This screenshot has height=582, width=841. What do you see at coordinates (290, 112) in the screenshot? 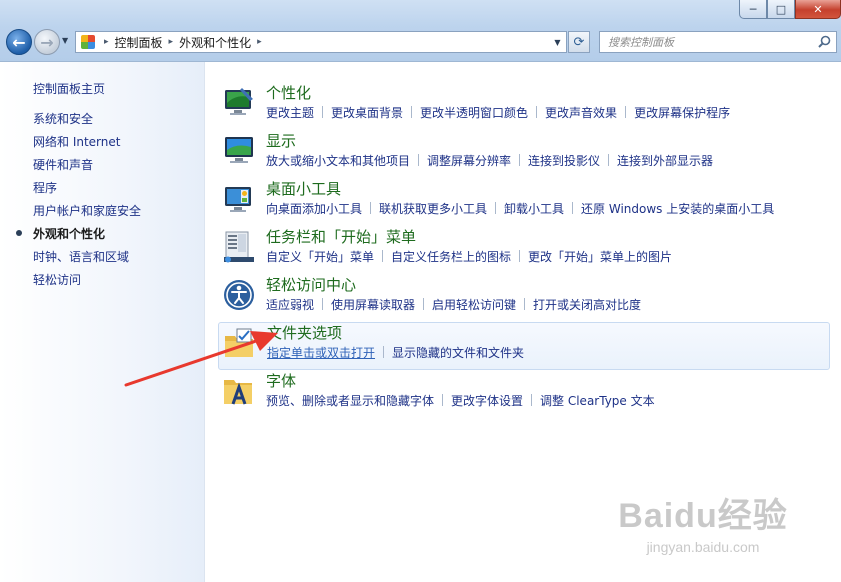
I see `change-theme-link: 更改主题` at bounding box center [290, 112].